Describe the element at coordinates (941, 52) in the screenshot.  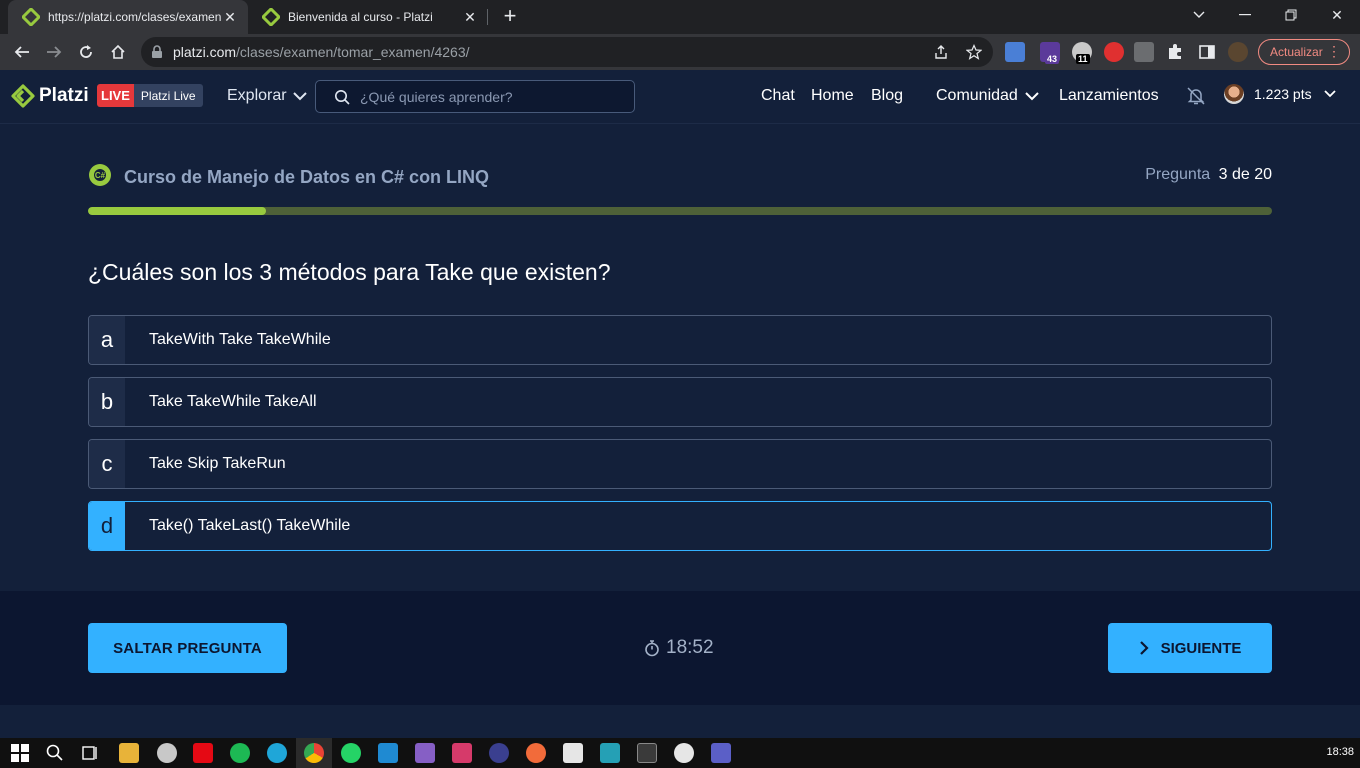
I see `share-icon` at that location.